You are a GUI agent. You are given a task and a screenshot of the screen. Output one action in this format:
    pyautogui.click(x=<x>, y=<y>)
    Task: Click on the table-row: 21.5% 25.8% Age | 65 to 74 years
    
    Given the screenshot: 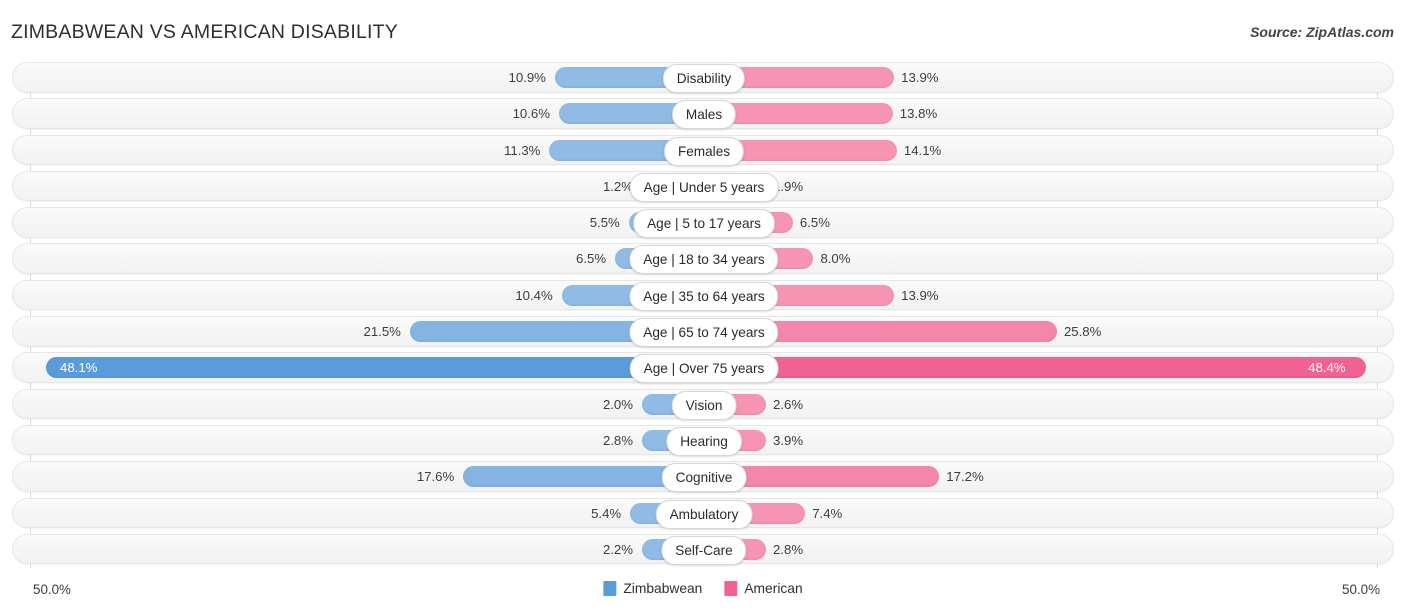 What is the action you would take?
    pyautogui.click(x=703, y=332)
    